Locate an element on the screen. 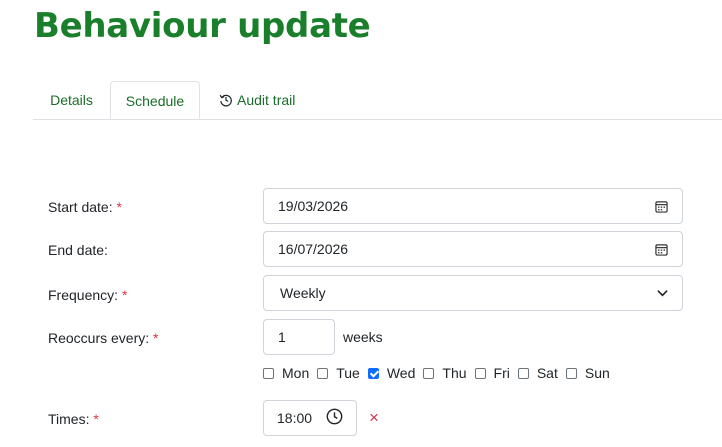 The image size is (722, 447). day-option-wed: Wed is located at coordinates (391, 373).